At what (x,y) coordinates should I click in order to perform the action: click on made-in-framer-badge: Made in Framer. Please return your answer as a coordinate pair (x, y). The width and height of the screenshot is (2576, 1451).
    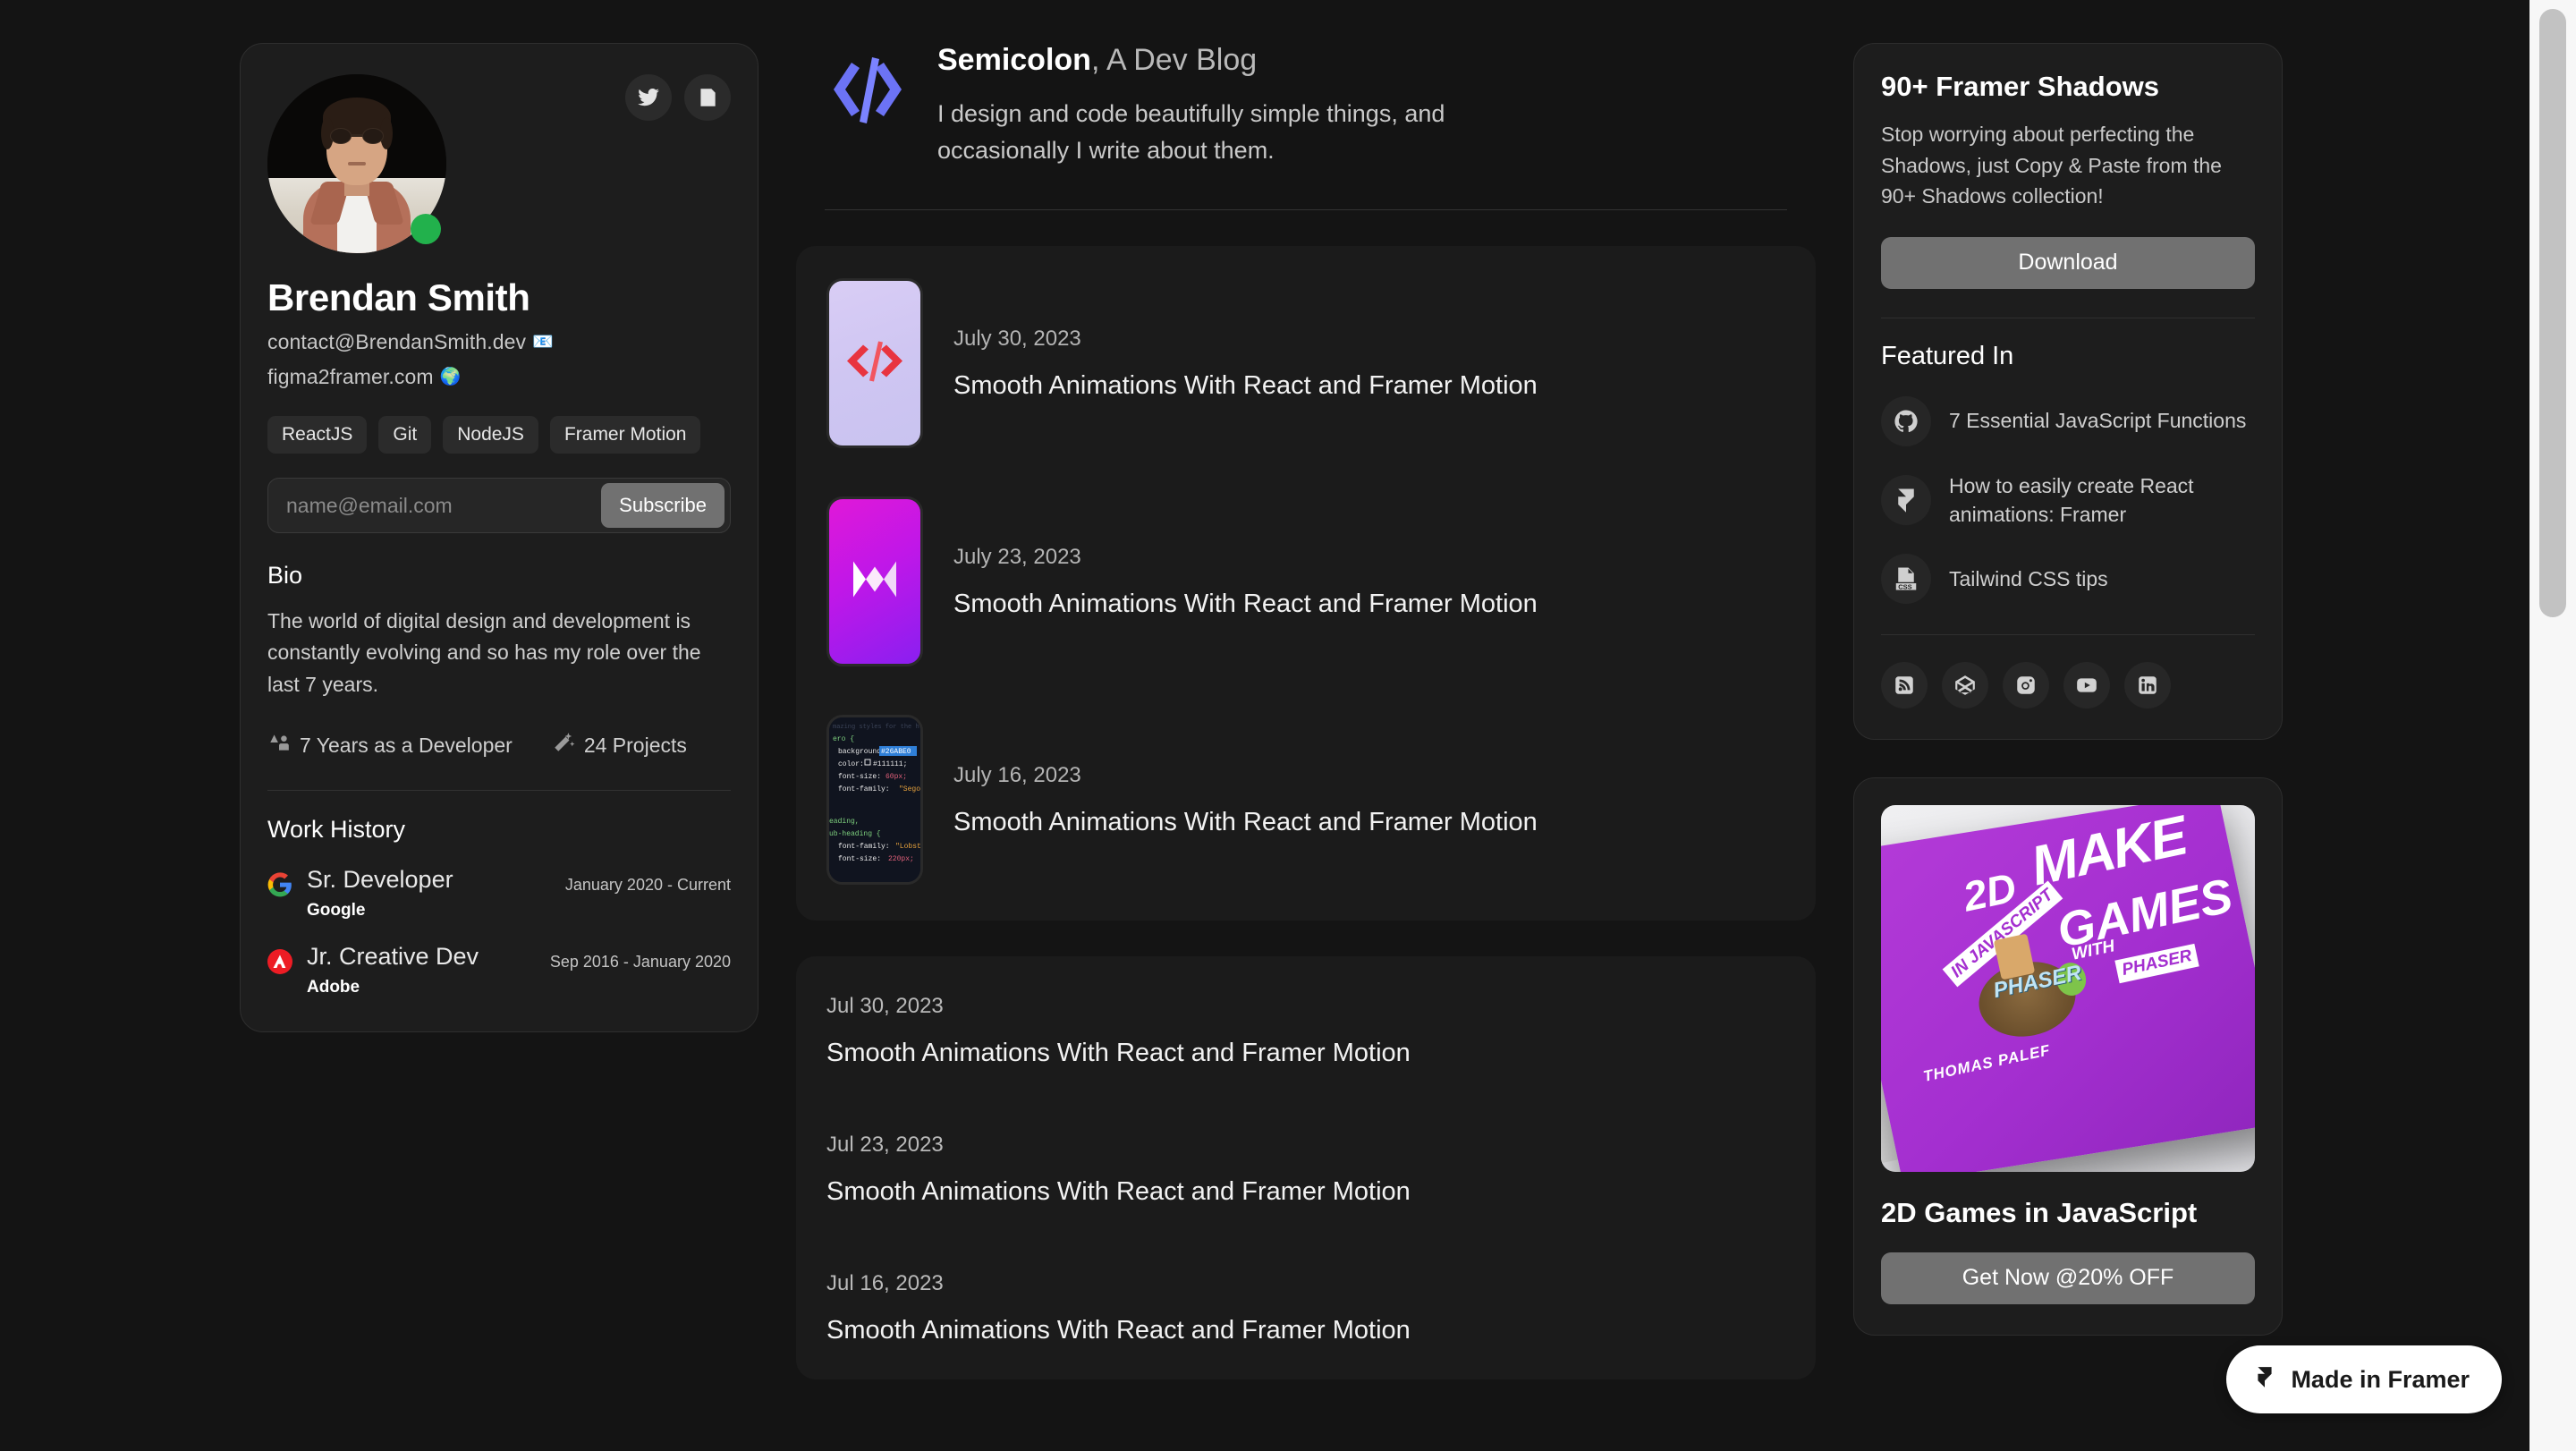
    Looking at the image, I should click on (2364, 1379).